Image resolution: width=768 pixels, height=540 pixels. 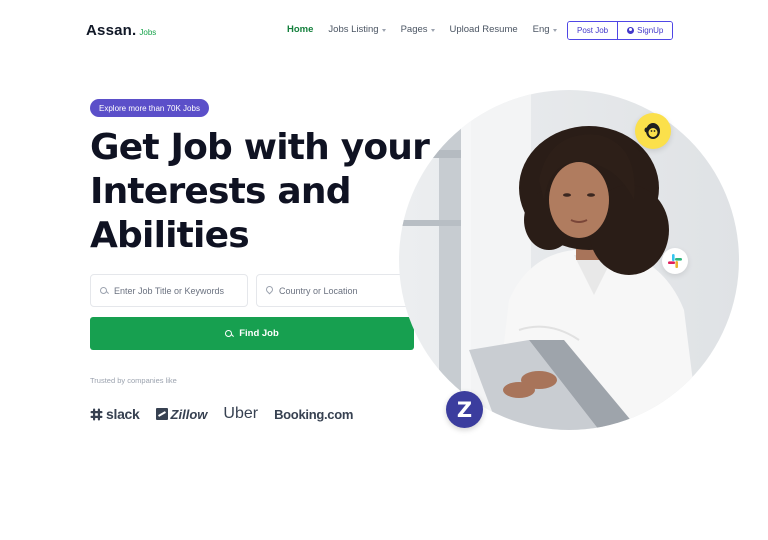 What do you see at coordinates (161, 414) in the screenshot?
I see `zillow-mark-icon` at bounding box center [161, 414].